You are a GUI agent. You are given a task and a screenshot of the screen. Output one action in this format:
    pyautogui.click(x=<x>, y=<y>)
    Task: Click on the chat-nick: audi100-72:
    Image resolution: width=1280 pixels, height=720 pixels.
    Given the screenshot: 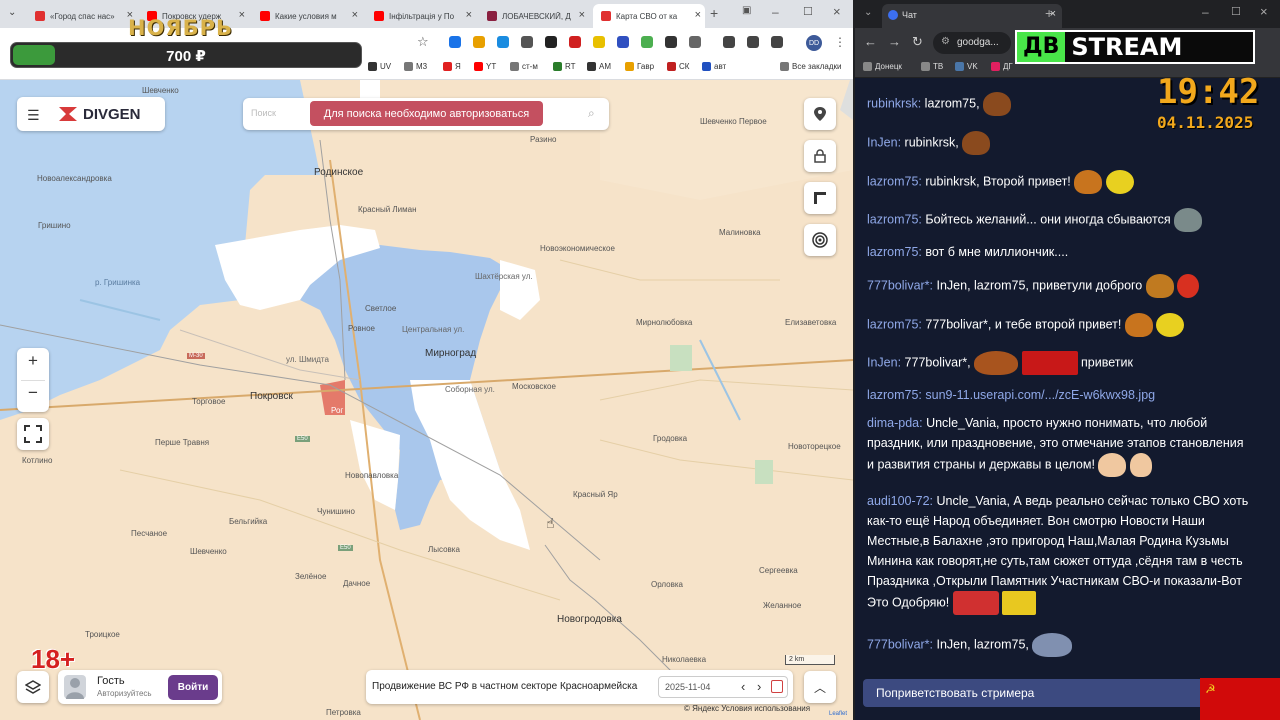 What is the action you would take?
    pyautogui.click(x=900, y=501)
    